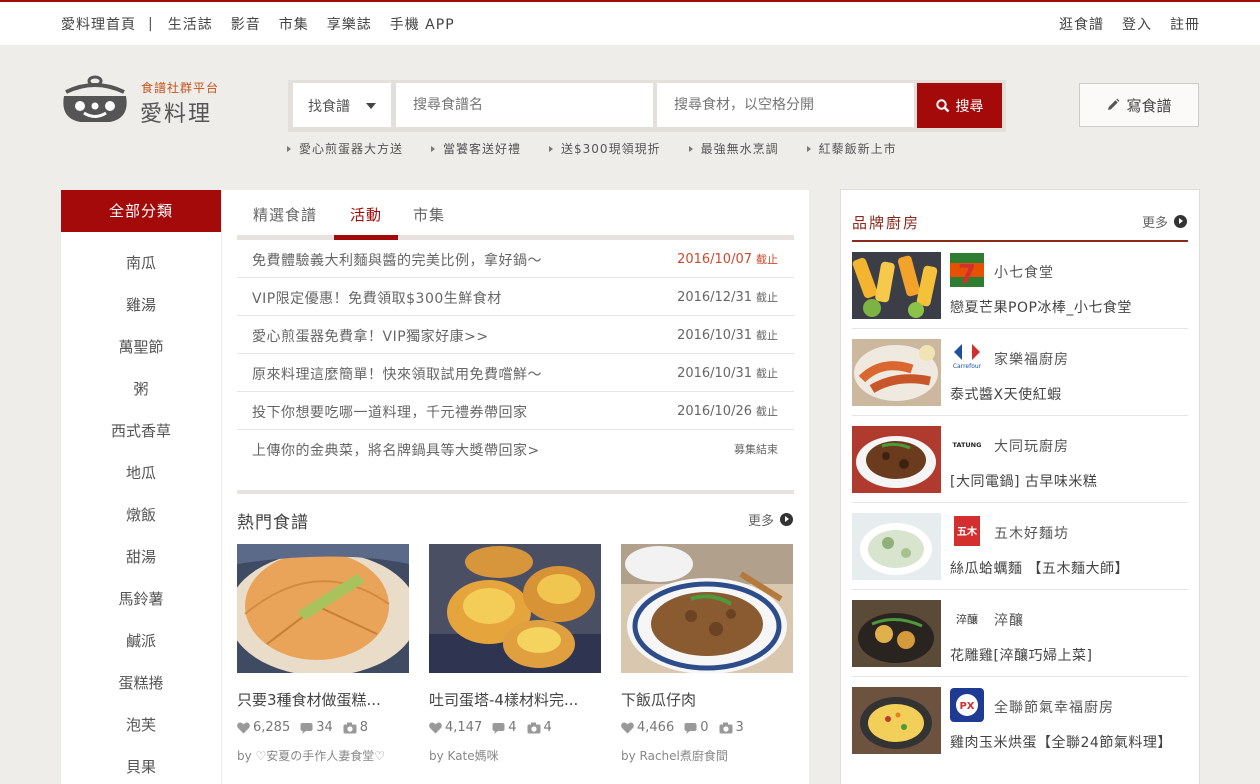 Image resolution: width=1260 pixels, height=784 pixels. I want to click on brand-recipe: 雞肉玉米烘蛋【全聯24節氣料理】, so click(1061, 742).